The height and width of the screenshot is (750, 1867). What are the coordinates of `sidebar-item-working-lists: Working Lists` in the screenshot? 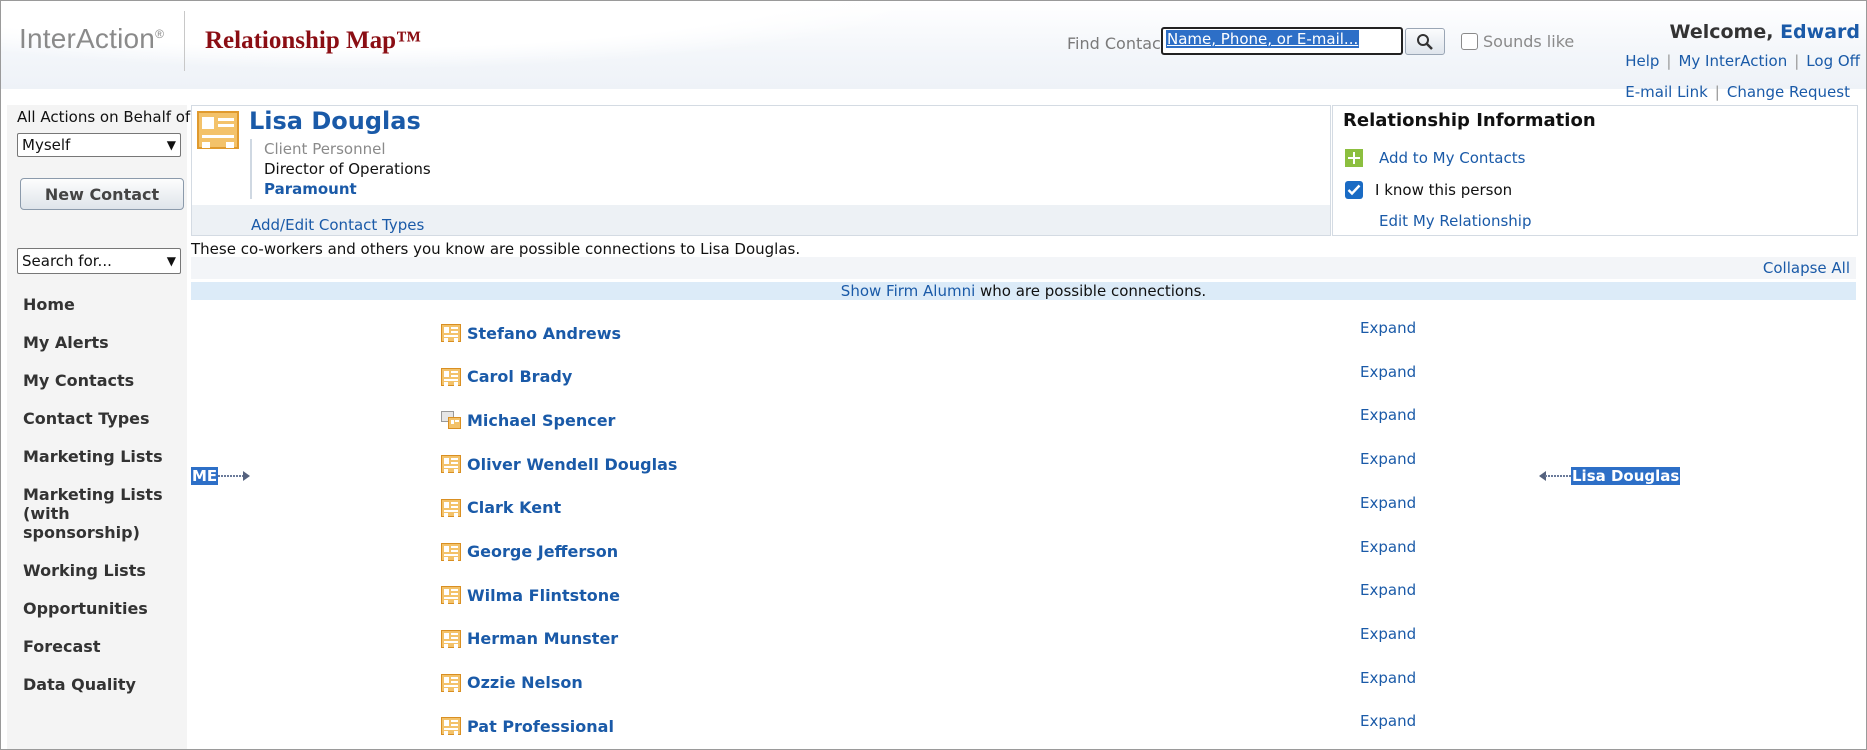 It's located at (93, 570).